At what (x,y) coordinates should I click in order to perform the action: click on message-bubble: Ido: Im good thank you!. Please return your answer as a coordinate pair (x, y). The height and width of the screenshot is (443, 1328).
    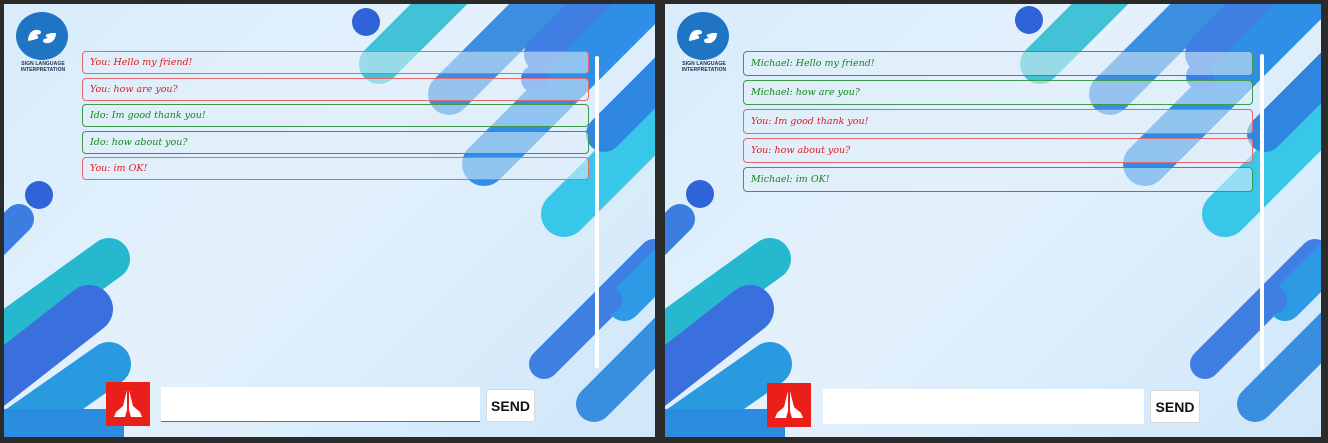
    Looking at the image, I should click on (335, 115).